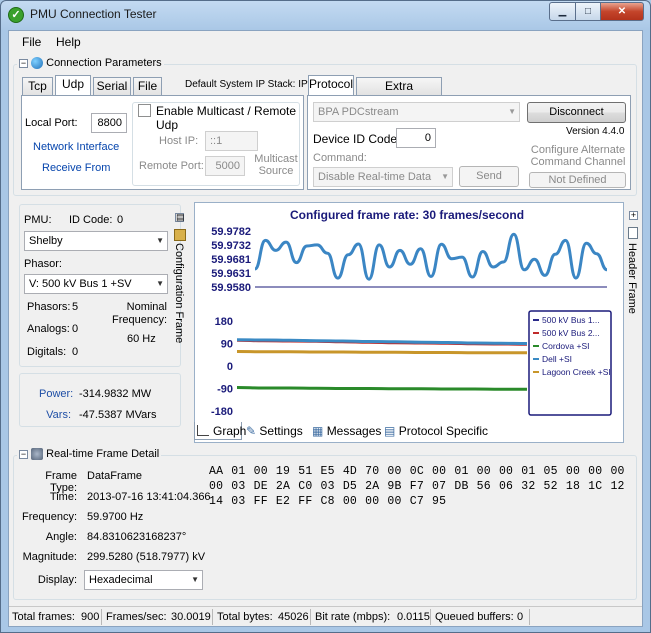  I want to click on config-frame-icon, so click(180, 235).